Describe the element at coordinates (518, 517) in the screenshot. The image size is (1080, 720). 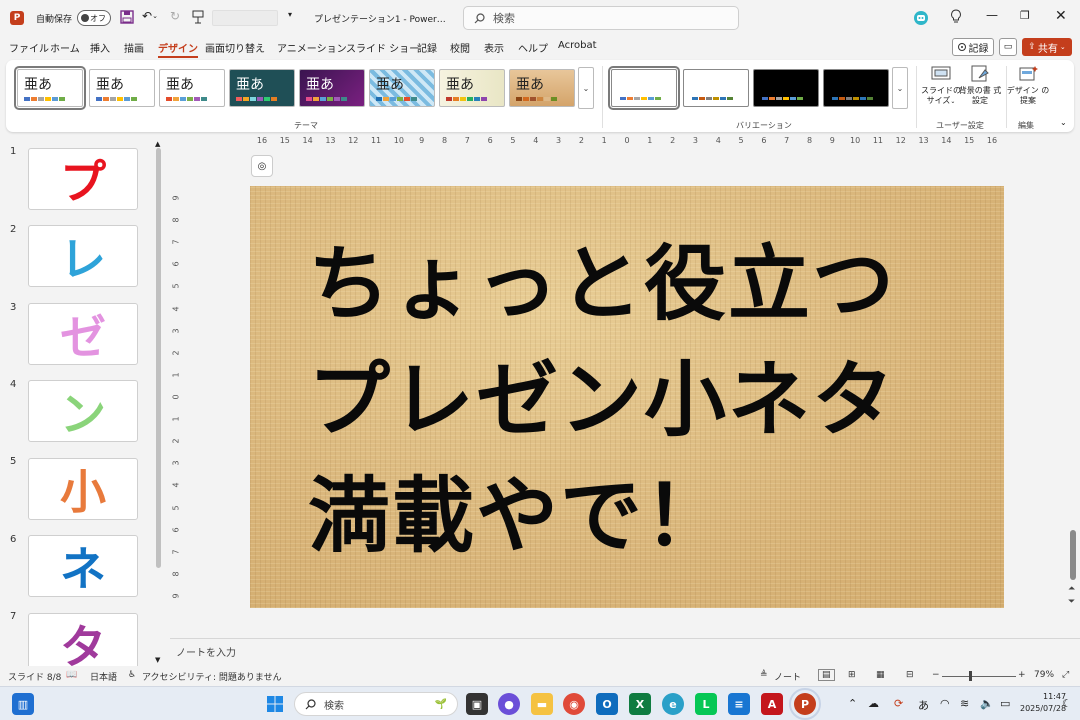
I see `slide-title-line-3: 満載やで！` at that location.